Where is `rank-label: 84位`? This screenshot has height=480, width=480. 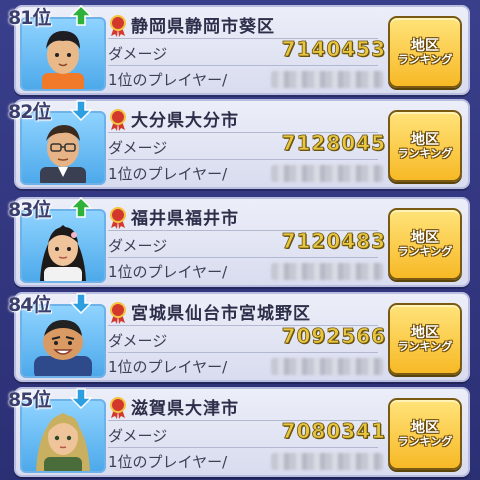 rank-label: 84位 is located at coordinates (29, 305).